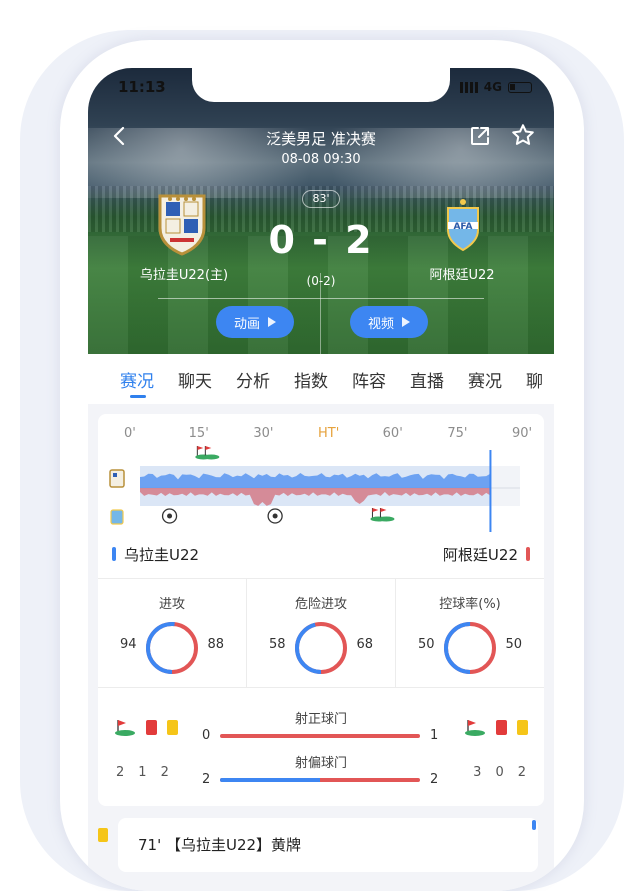  Describe the element at coordinates (468, 87) in the screenshot. I see `signal-icon` at that location.